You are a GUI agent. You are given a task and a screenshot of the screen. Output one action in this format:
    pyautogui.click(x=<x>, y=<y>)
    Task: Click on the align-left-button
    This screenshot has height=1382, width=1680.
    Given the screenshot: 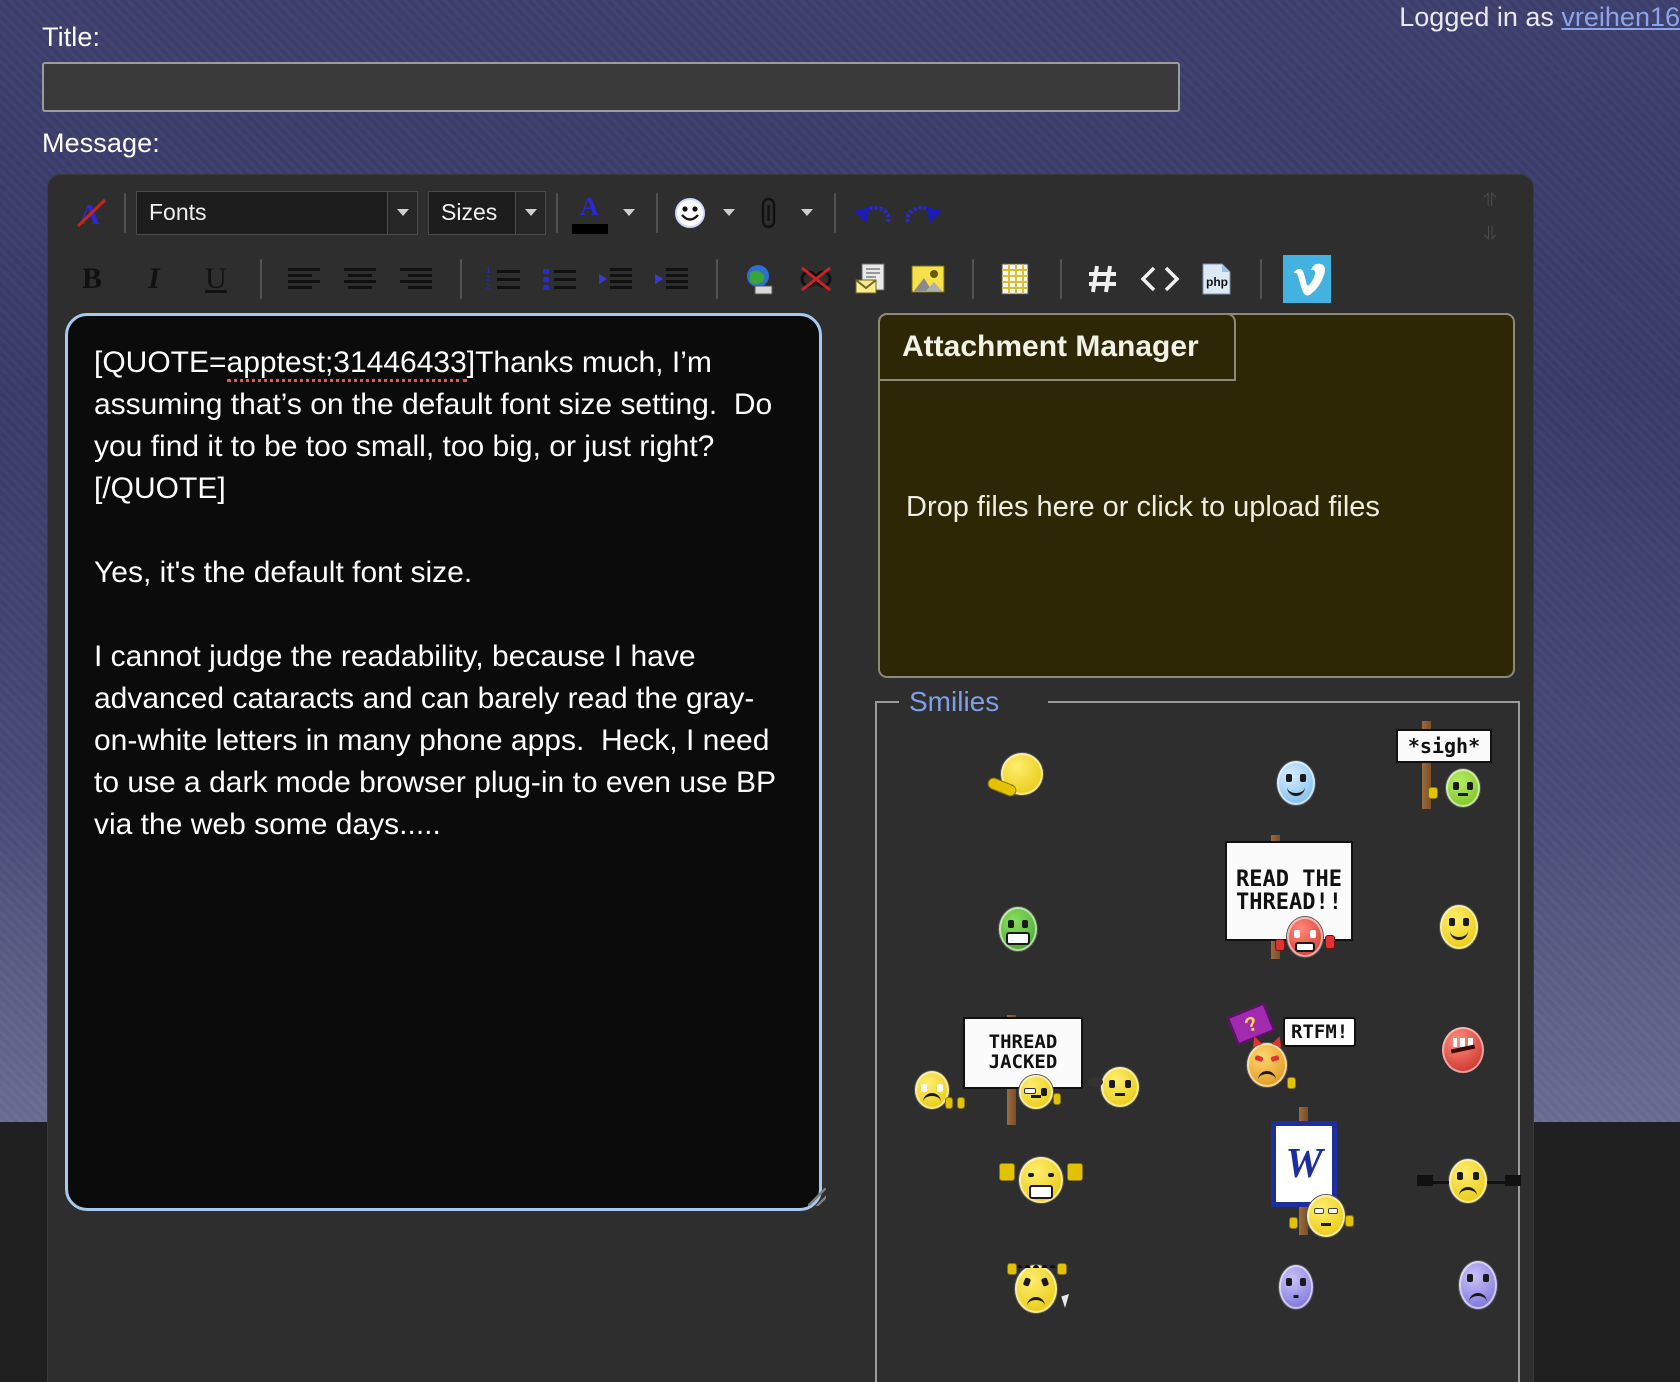 What is the action you would take?
    pyautogui.click(x=304, y=279)
    